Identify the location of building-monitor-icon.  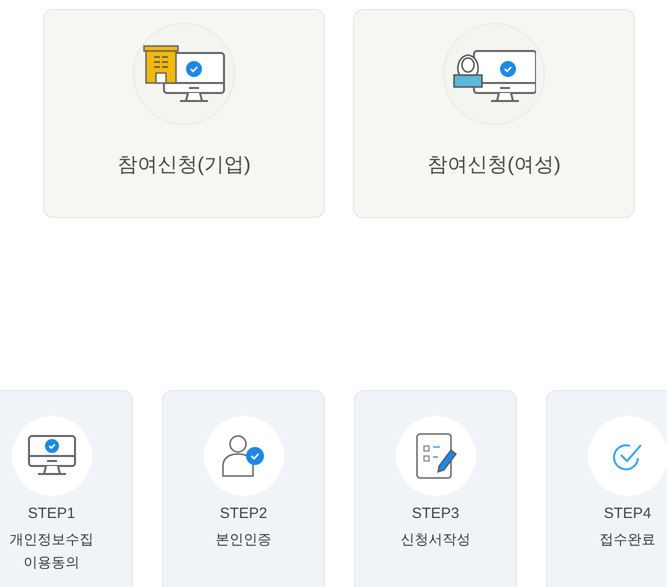
(184, 74).